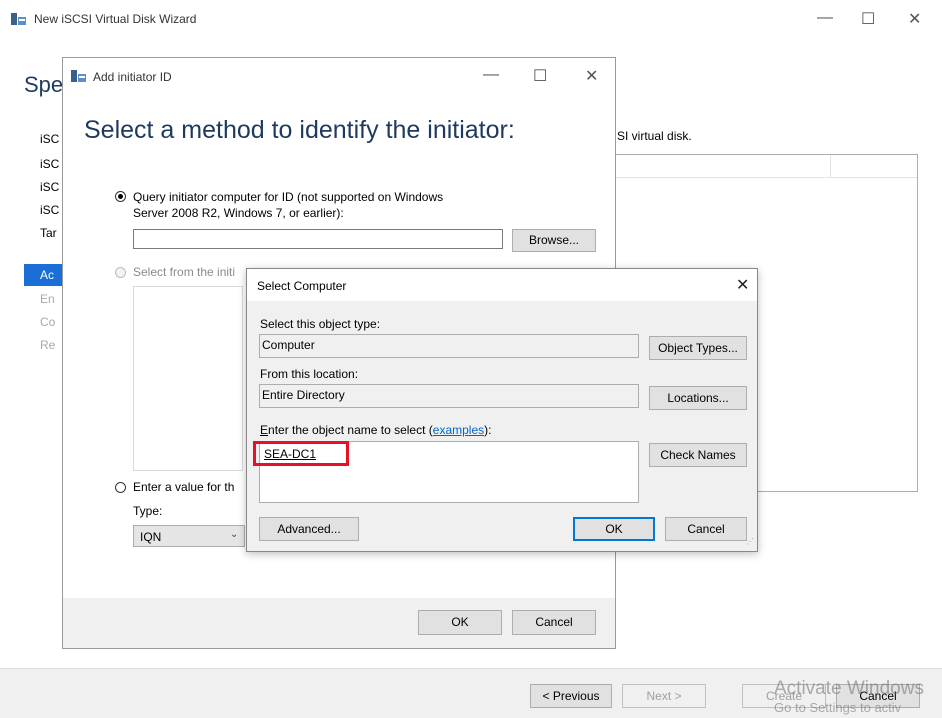 The height and width of the screenshot is (718, 942). What do you see at coordinates (132, 77) in the screenshot?
I see `dialog-title: Add initiator ID` at bounding box center [132, 77].